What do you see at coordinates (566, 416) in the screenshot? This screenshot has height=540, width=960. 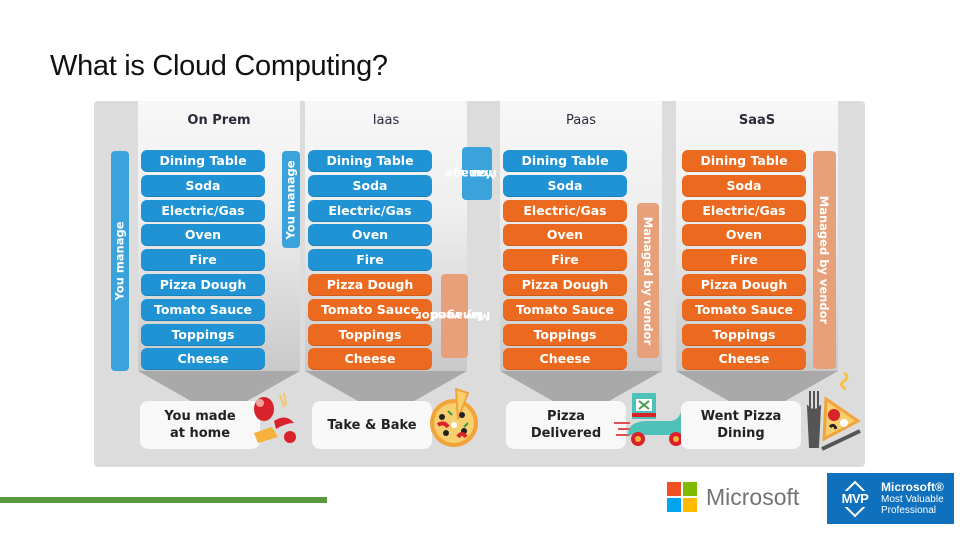 I see `result-text: Pizza` at bounding box center [566, 416].